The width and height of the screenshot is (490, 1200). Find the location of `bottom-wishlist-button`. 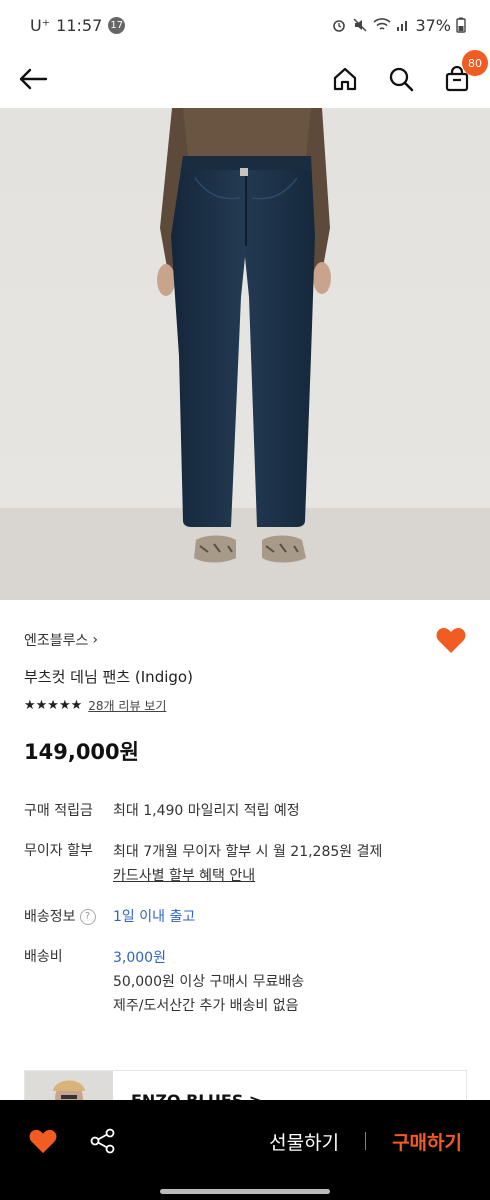

bottom-wishlist-button is located at coordinates (43, 1141).